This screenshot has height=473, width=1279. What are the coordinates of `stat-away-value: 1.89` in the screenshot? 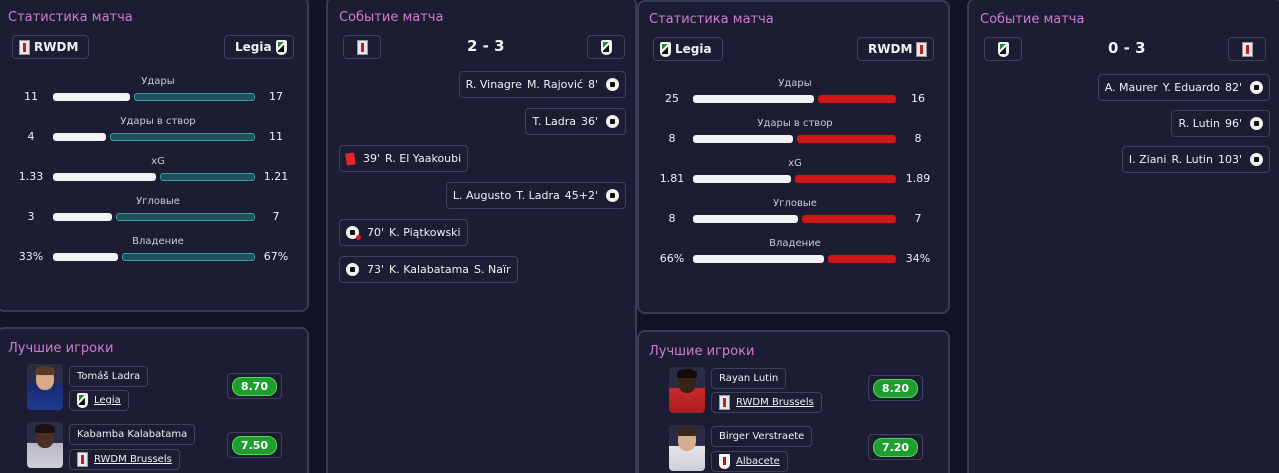 It's located at (918, 178).